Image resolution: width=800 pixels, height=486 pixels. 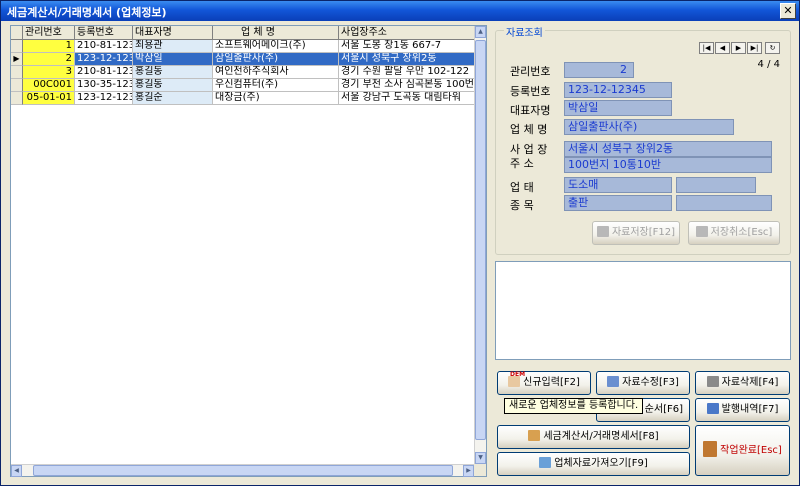 What do you see at coordinates (601, 463) in the screenshot?
I see `import-label: 업체자료가져오기[F9]` at bounding box center [601, 463].